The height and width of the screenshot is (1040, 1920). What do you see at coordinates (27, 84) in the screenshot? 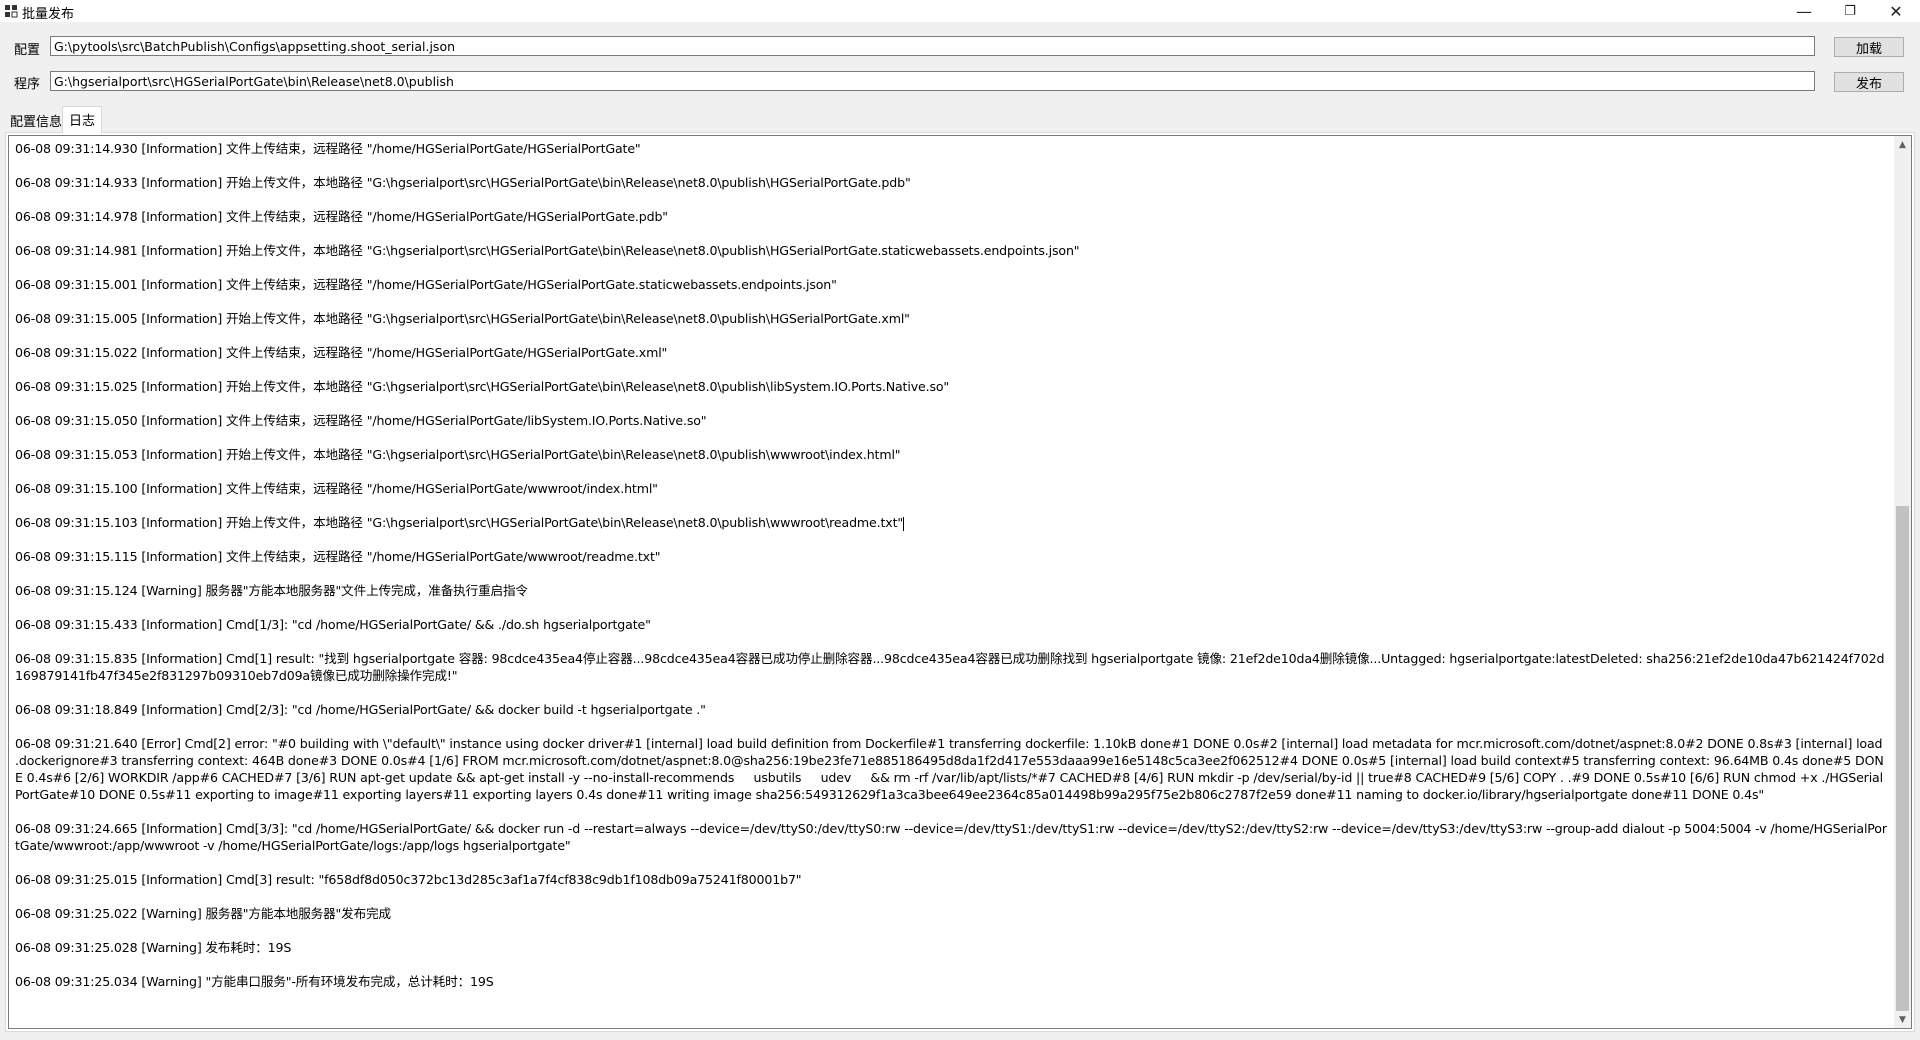
I see `program-label: 程序` at bounding box center [27, 84].